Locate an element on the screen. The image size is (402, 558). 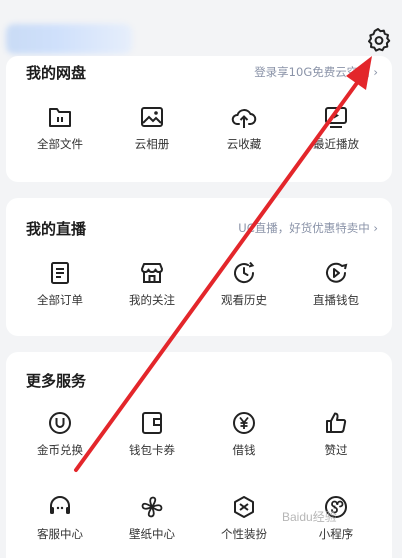
service-personal-style: 个性装扮 is located at coordinates (244, 518).